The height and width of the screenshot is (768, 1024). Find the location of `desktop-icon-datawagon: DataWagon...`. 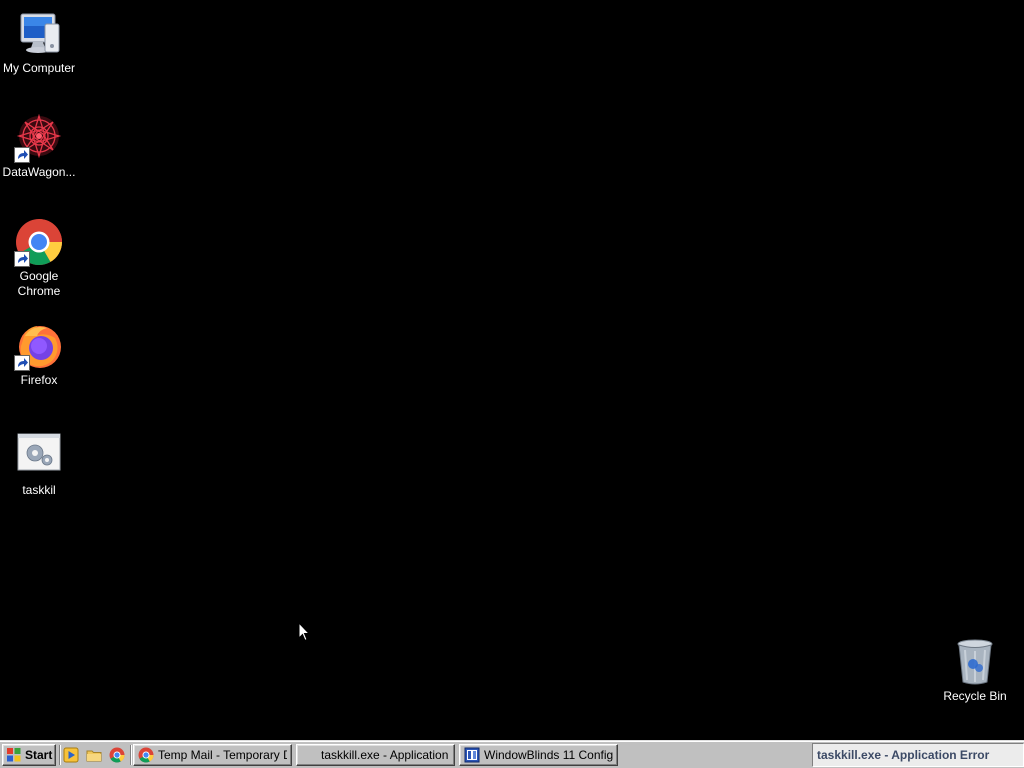

desktop-icon-datawagon: DataWagon... is located at coordinates (39, 146).